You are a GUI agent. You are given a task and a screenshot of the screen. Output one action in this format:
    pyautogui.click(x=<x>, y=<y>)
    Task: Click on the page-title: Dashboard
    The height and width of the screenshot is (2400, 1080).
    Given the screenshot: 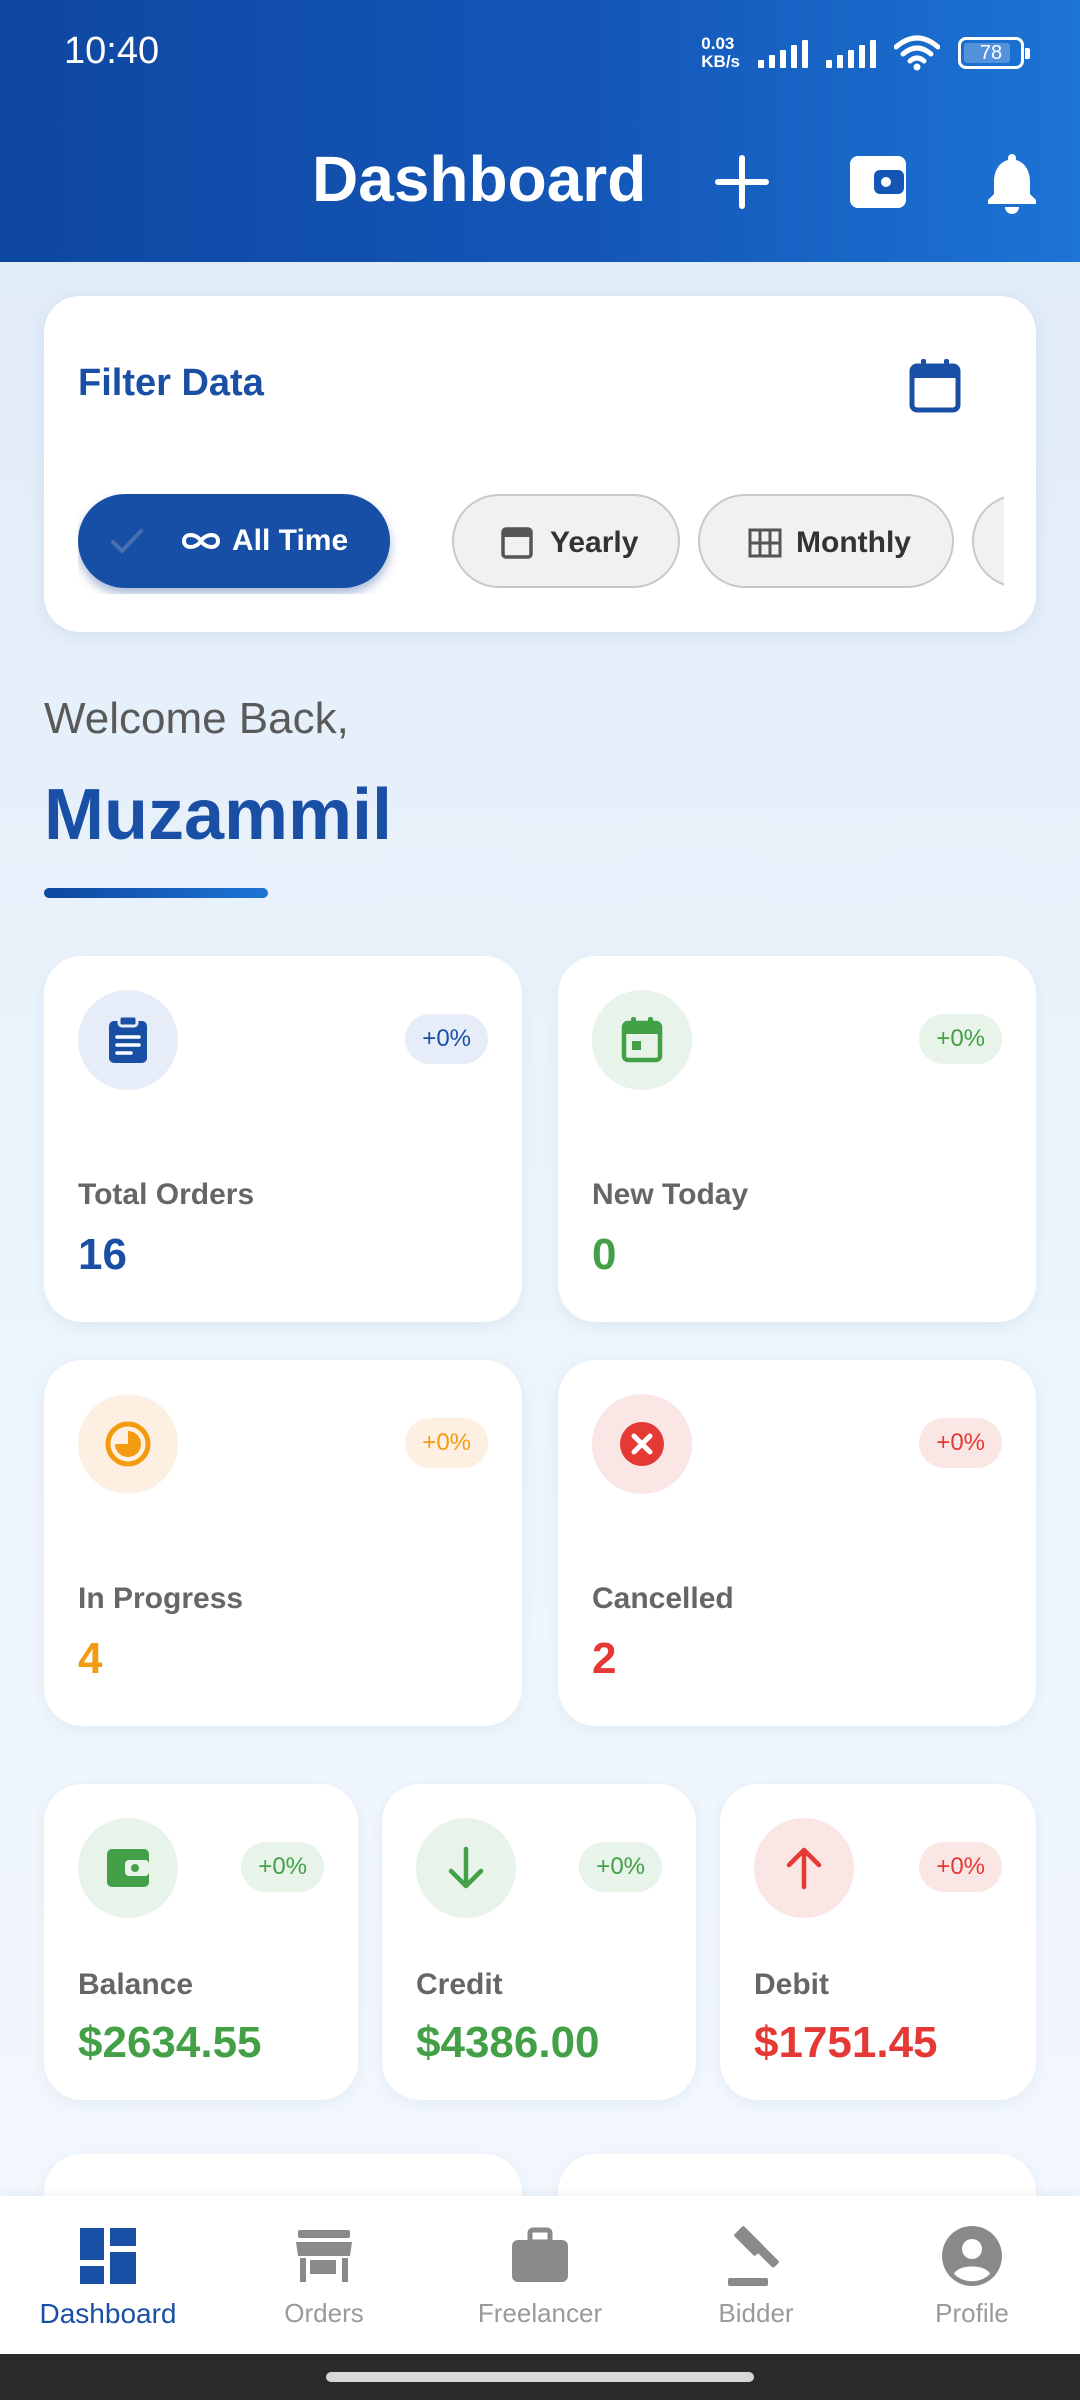 What is the action you would take?
    pyautogui.click(x=479, y=179)
    